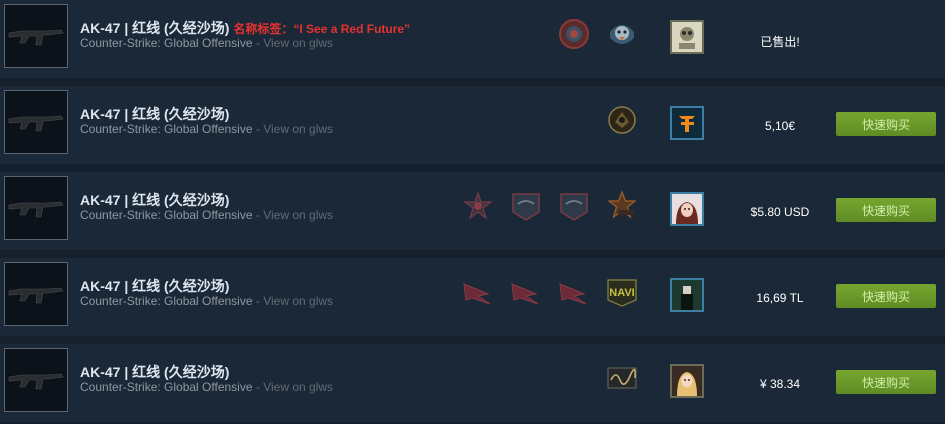 This screenshot has width=945, height=424. What do you see at coordinates (622, 206) in the screenshot?
I see `open-star-sticker` at bounding box center [622, 206].